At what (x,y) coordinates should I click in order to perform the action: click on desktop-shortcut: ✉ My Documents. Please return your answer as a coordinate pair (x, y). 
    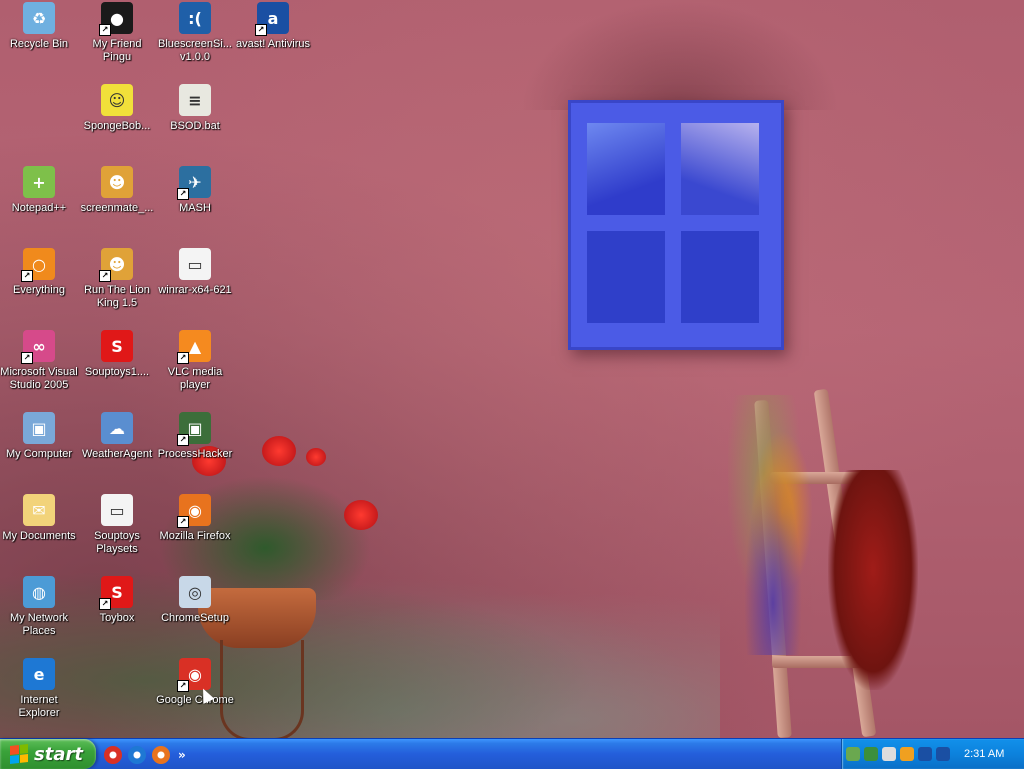
    Looking at the image, I should click on (39, 518).